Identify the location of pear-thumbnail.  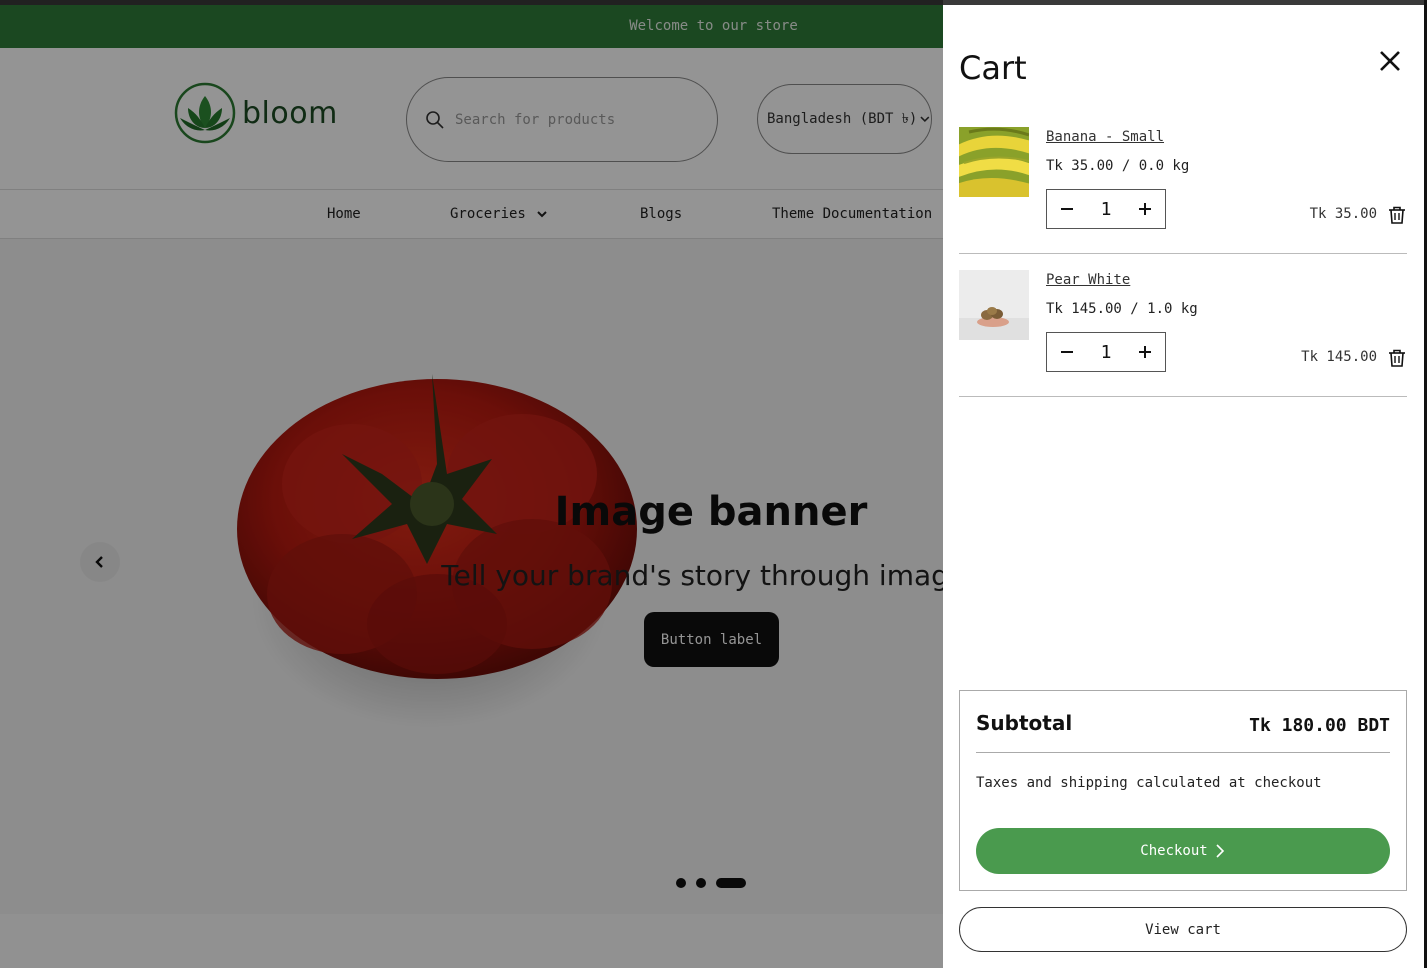
(994, 305).